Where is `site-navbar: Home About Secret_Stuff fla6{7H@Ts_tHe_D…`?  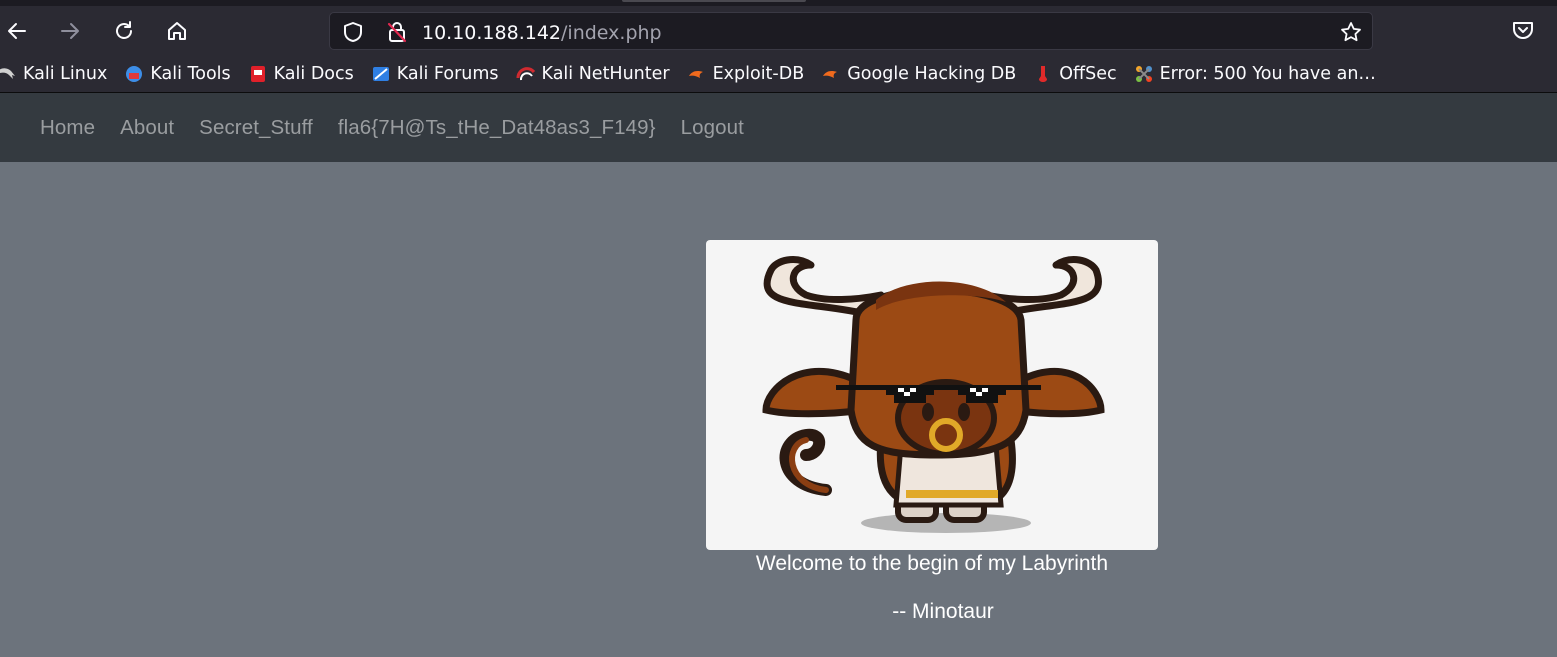
site-navbar: Home About Secret_Stuff fla6{7H@Ts_tHe_D… is located at coordinates (778, 127).